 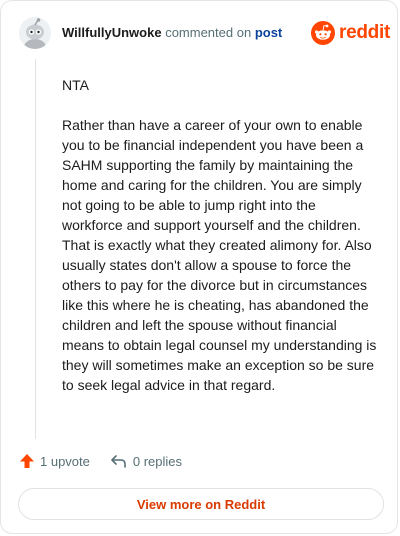 What do you see at coordinates (35, 249) in the screenshot?
I see `thread-line` at bounding box center [35, 249].